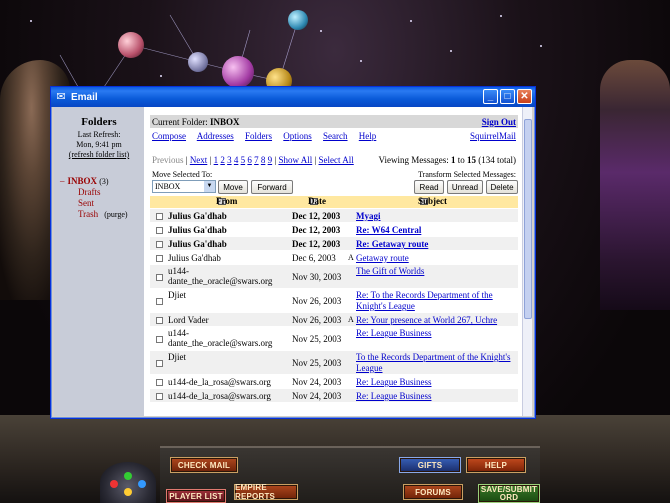 This screenshot has width=670, height=503. I want to click on check-mail-button: CHECK MAIL, so click(204, 465).